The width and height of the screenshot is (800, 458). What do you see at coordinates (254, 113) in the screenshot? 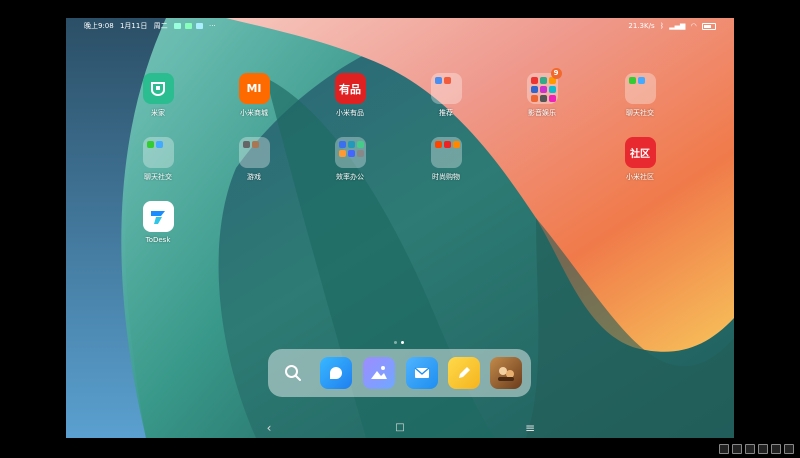
I see `app-label: 小米商城` at bounding box center [254, 113].